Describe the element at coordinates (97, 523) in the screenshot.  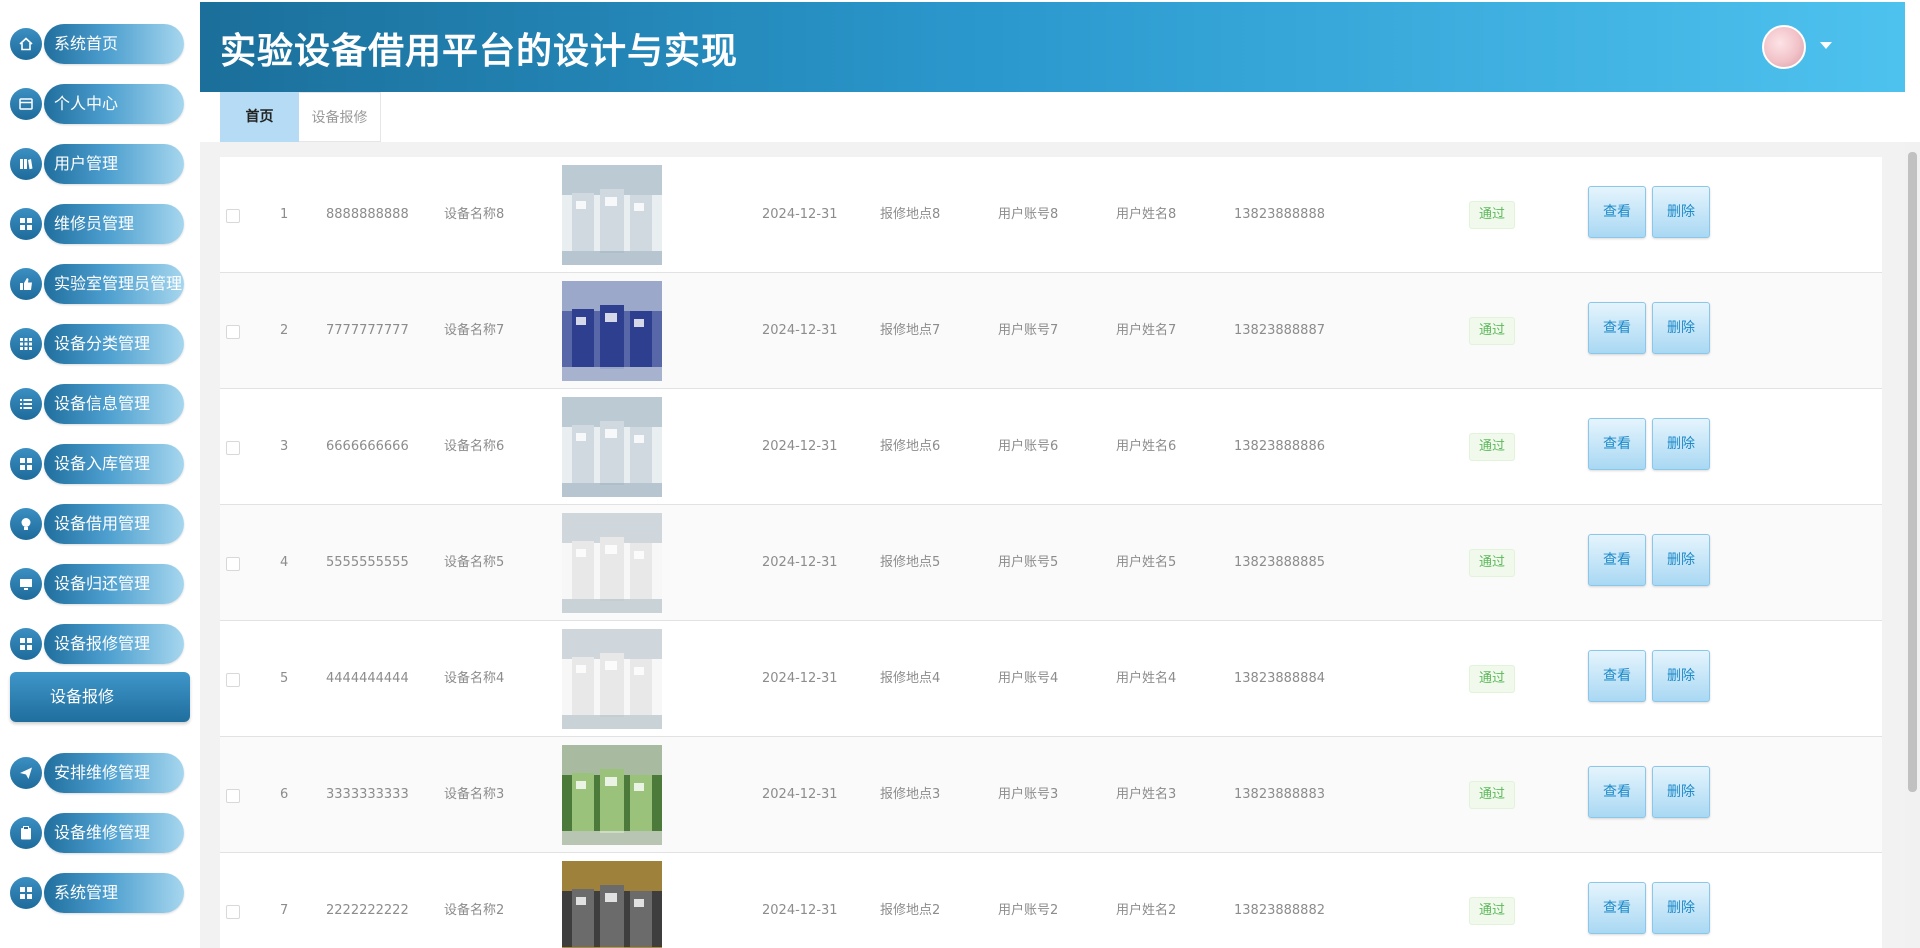
I see `sidebar-item-borrow-management: 设备借用管理` at that location.